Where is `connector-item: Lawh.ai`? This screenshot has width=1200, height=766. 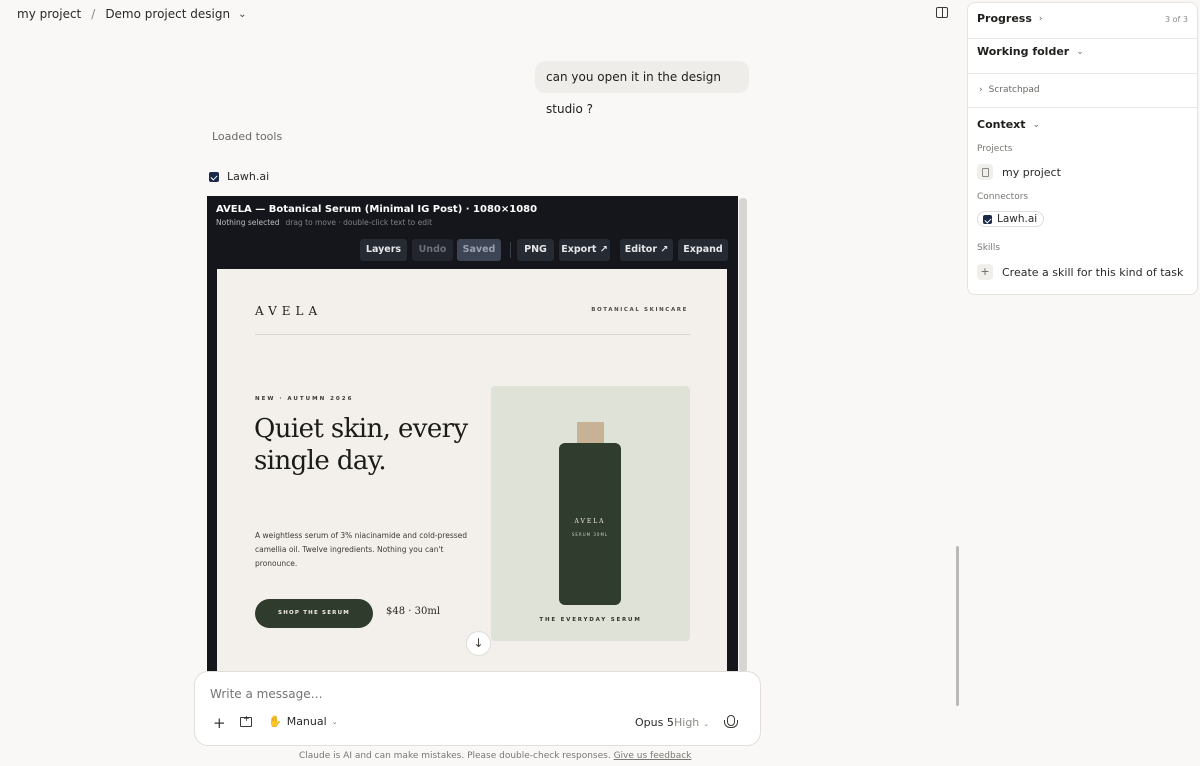 connector-item: Lawh.ai is located at coordinates (1011, 219).